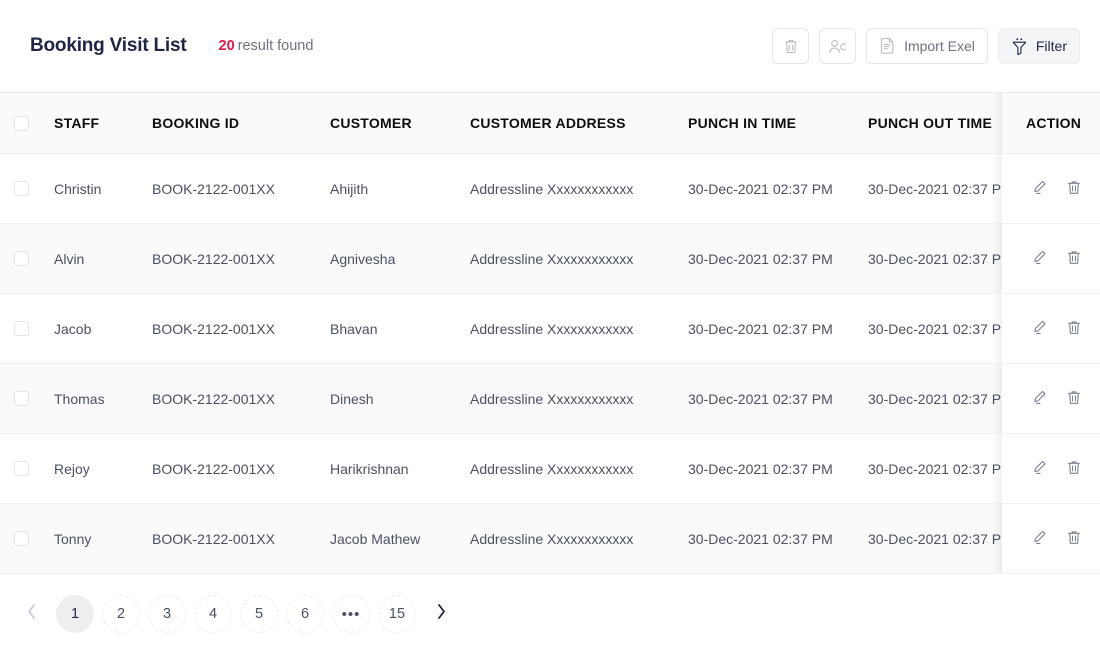 The width and height of the screenshot is (1100, 663). Describe the element at coordinates (103, 188) in the screenshot. I see `cell-staff: Christin` at that location.